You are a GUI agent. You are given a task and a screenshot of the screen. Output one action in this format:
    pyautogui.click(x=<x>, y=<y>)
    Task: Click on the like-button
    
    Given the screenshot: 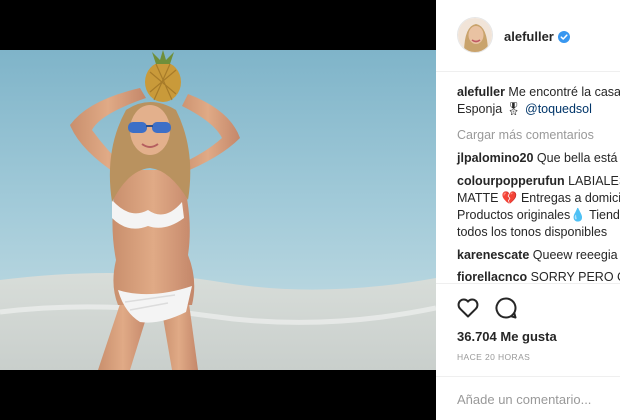 What is the action you would take?
    pyautogui.click(x=468, y=308)
    